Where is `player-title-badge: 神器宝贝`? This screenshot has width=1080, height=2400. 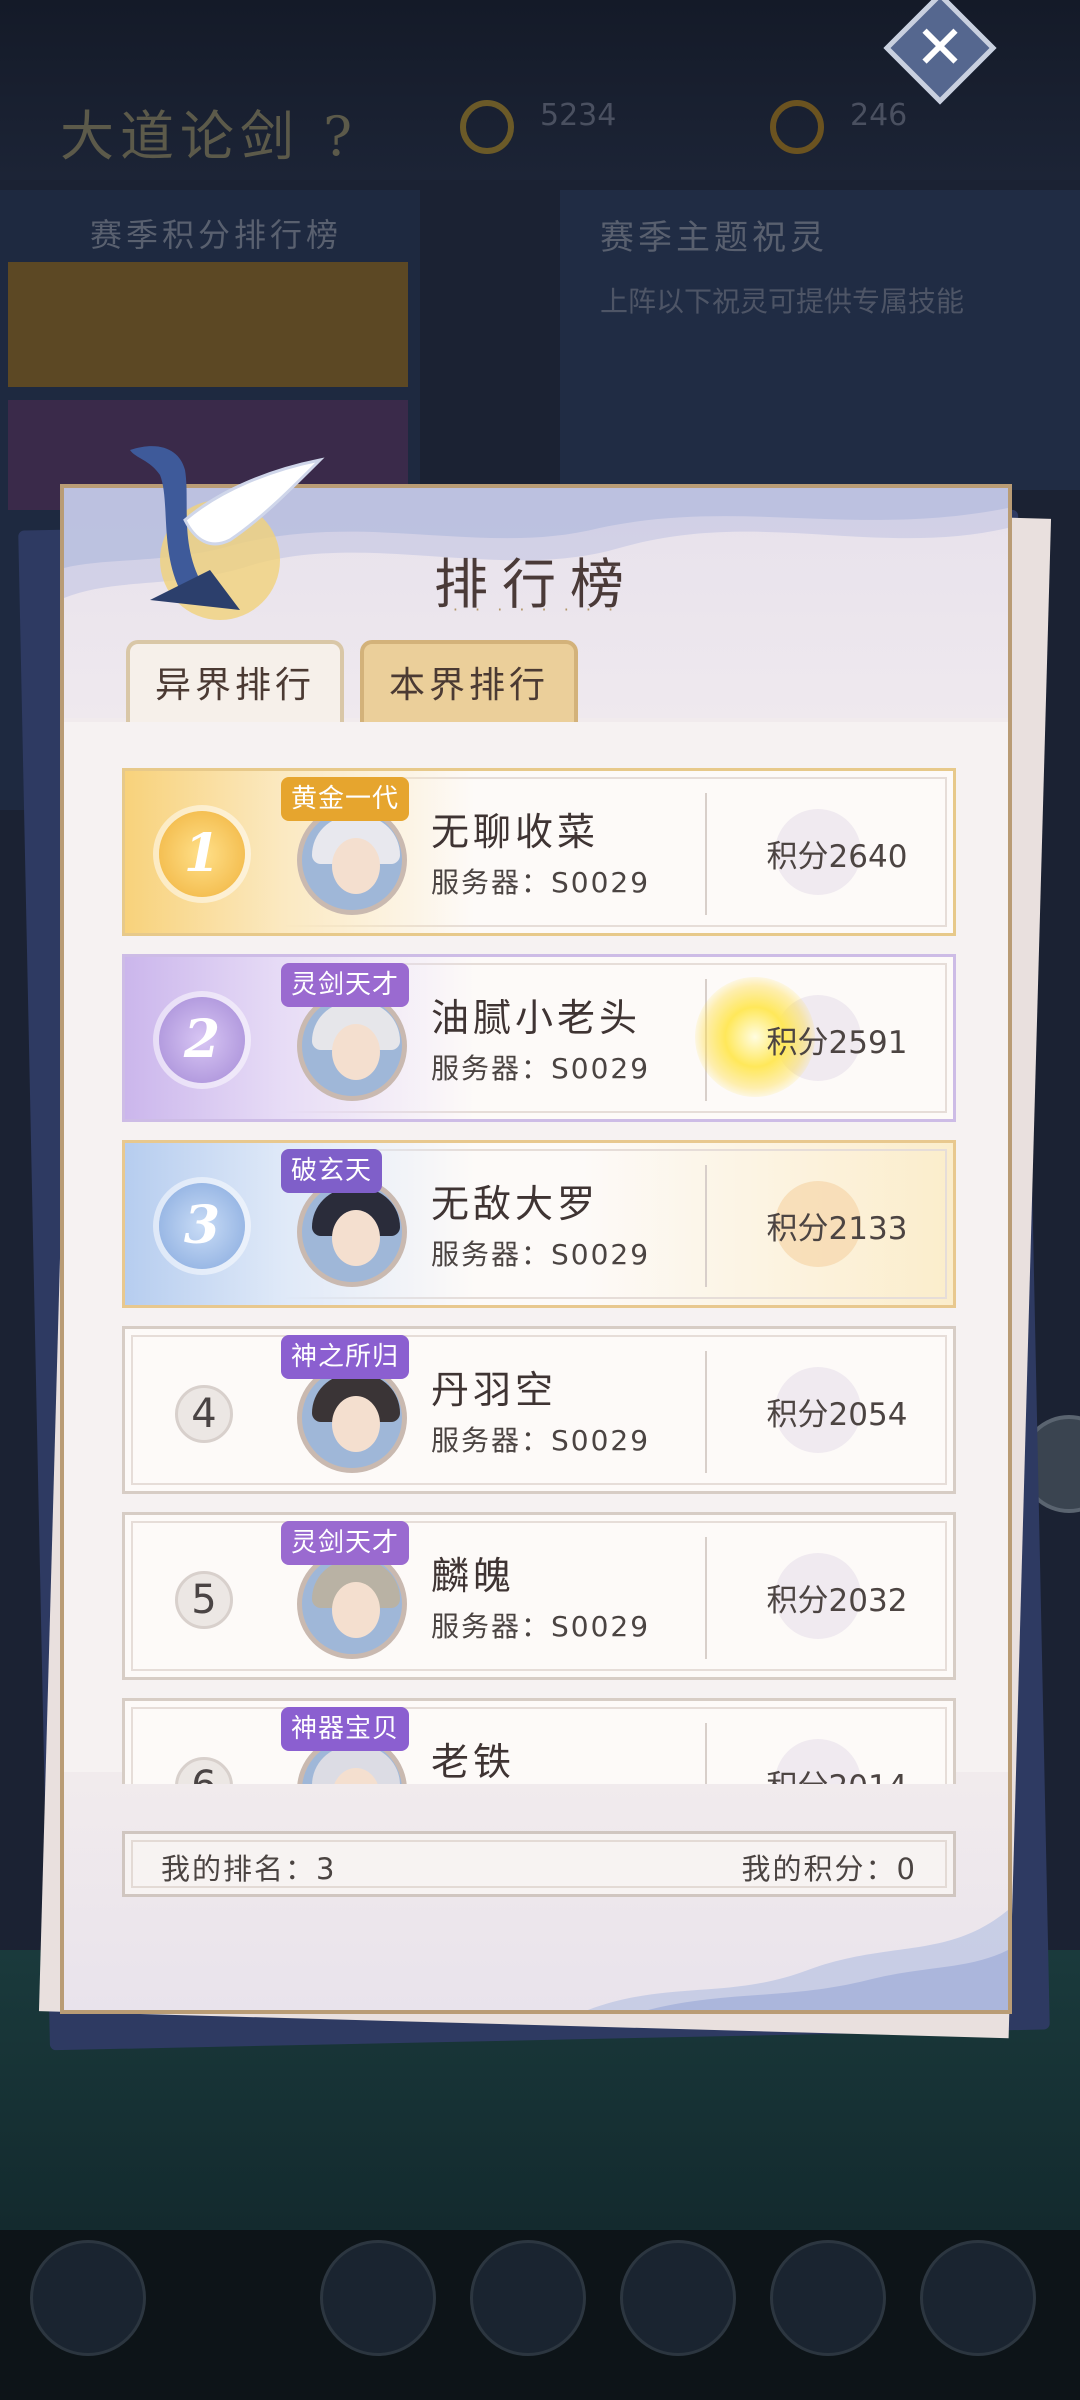 player-title-badge: 神器宝贝 is located at coordinates (345, 1729).